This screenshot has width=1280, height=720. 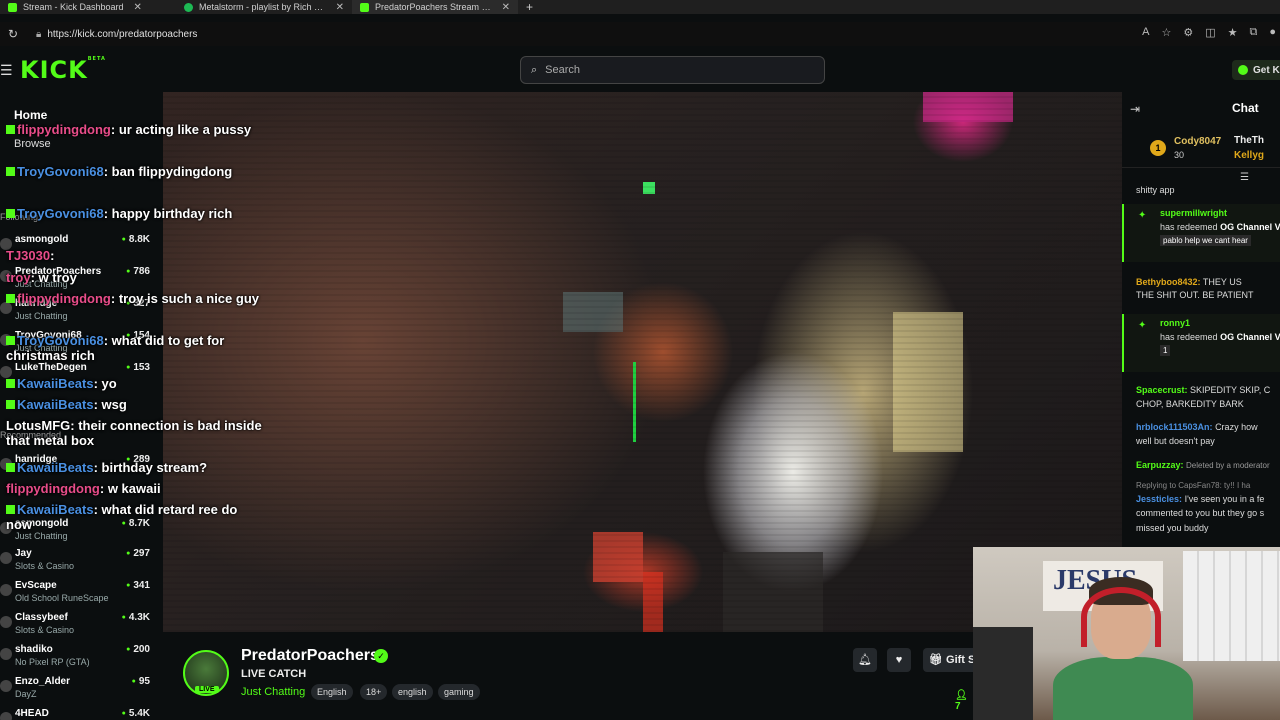 What do you see at coordinates (381, 656) in the screenshot?
I see `verified-icon: ✓` at bounding box center [381, 656].